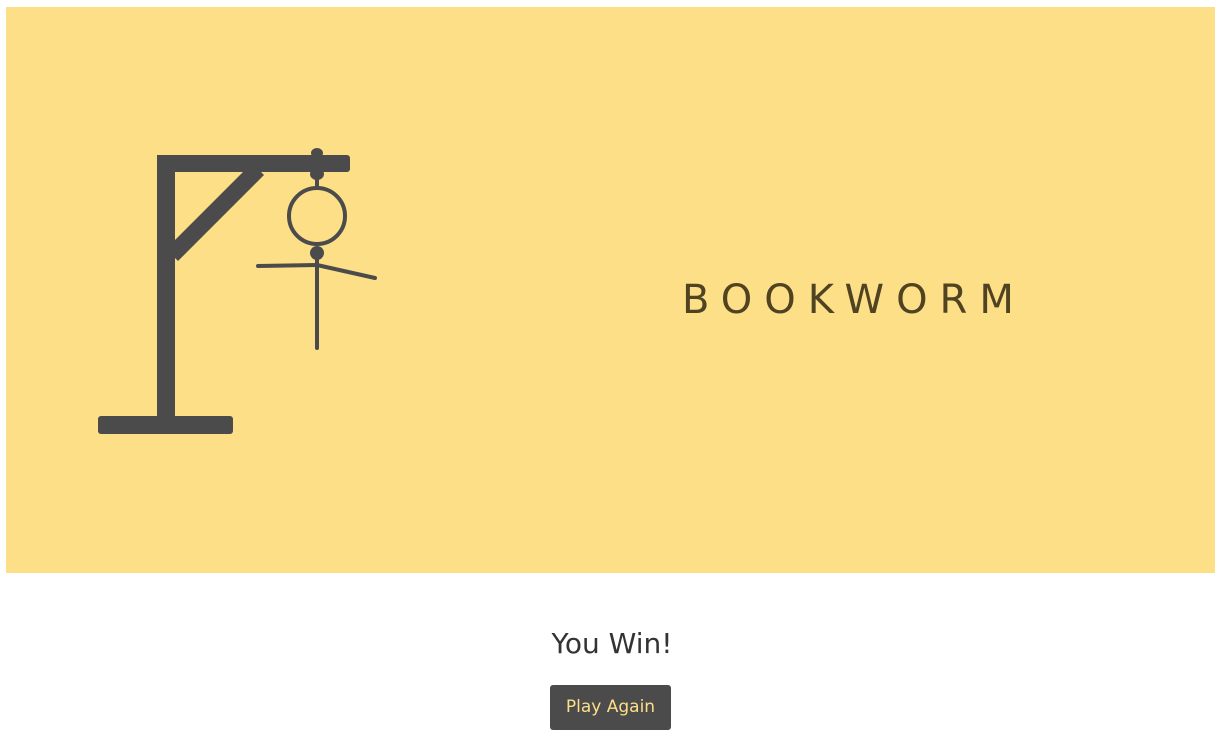  Describe the element at coordinates (287, 265) in the screenshot. I see `hangman-left-arm` at that location.